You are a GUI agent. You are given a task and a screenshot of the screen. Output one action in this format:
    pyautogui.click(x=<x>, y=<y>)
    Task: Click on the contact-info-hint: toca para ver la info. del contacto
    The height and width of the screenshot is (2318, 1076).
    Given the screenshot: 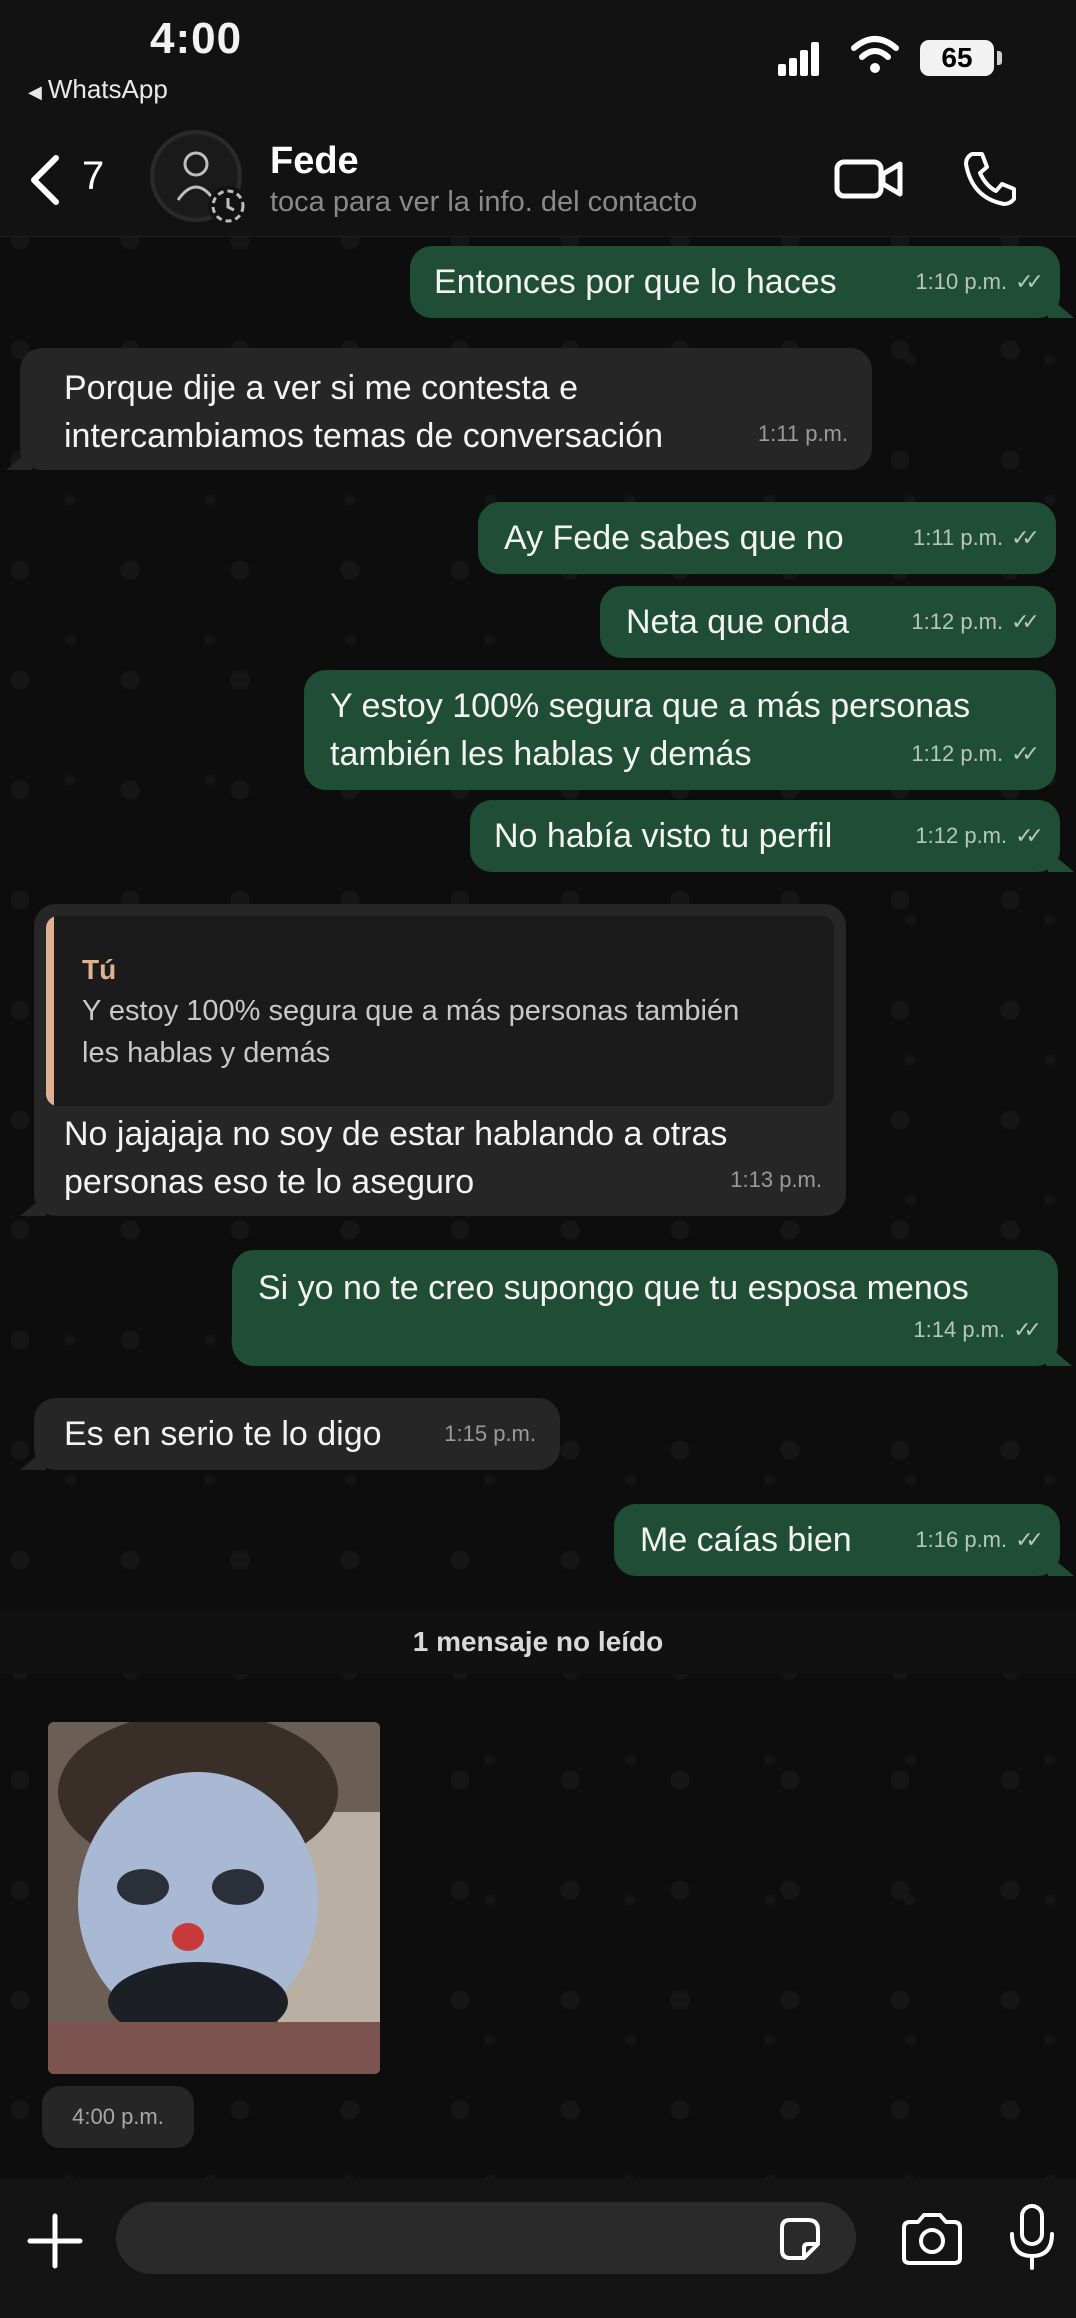 What is the action you would take?
    pyautogui.click(x=483, y=202)
    